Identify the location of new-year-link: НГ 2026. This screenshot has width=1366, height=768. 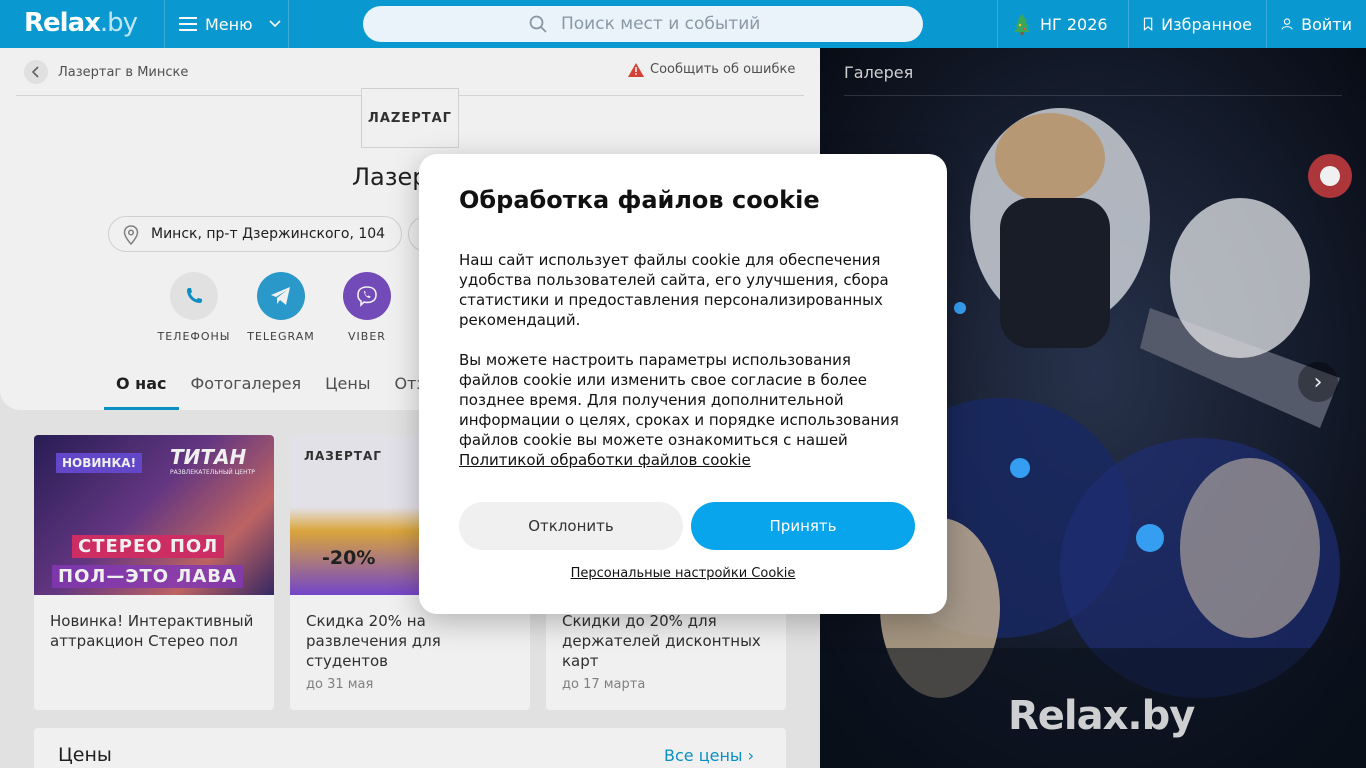
(1062, 24).